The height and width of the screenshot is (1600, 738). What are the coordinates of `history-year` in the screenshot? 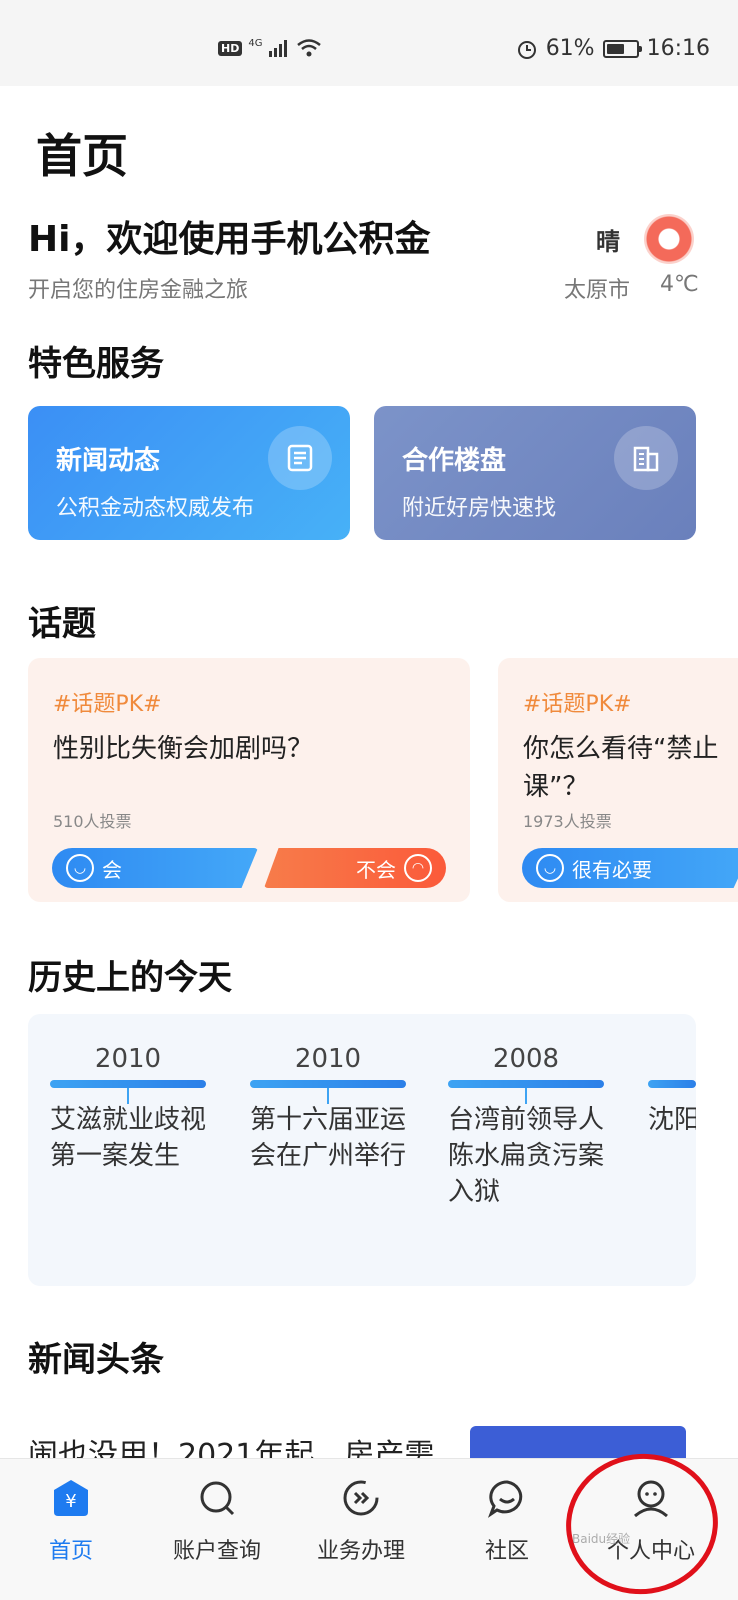 It's located at (672, 1059).